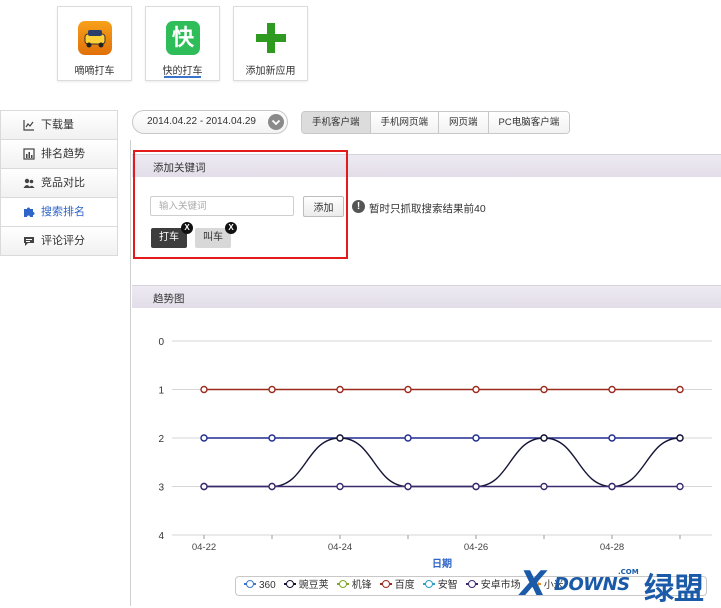 The width and height of the screenshot is (721, 608). I want to click on kuaidi-app-icon: 快, so click(183, 38).